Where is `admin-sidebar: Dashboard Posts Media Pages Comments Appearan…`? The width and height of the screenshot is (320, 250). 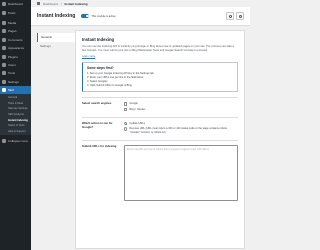
admin-sidebar: Dashboard Posts Media Pages Comments Appearan… is located at coordinates (15, 125).